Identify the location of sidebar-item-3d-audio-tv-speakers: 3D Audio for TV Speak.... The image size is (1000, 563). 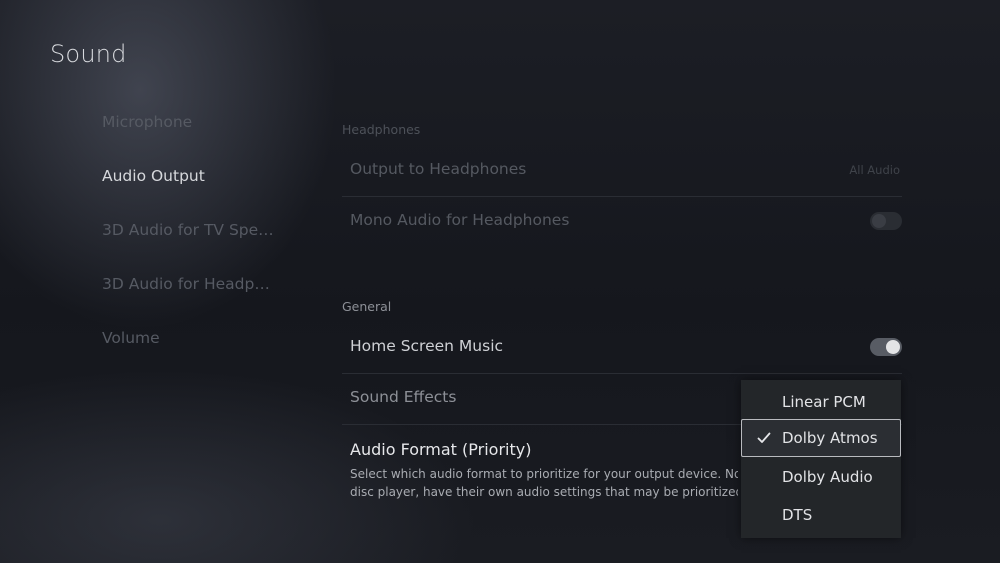
(189, 245).